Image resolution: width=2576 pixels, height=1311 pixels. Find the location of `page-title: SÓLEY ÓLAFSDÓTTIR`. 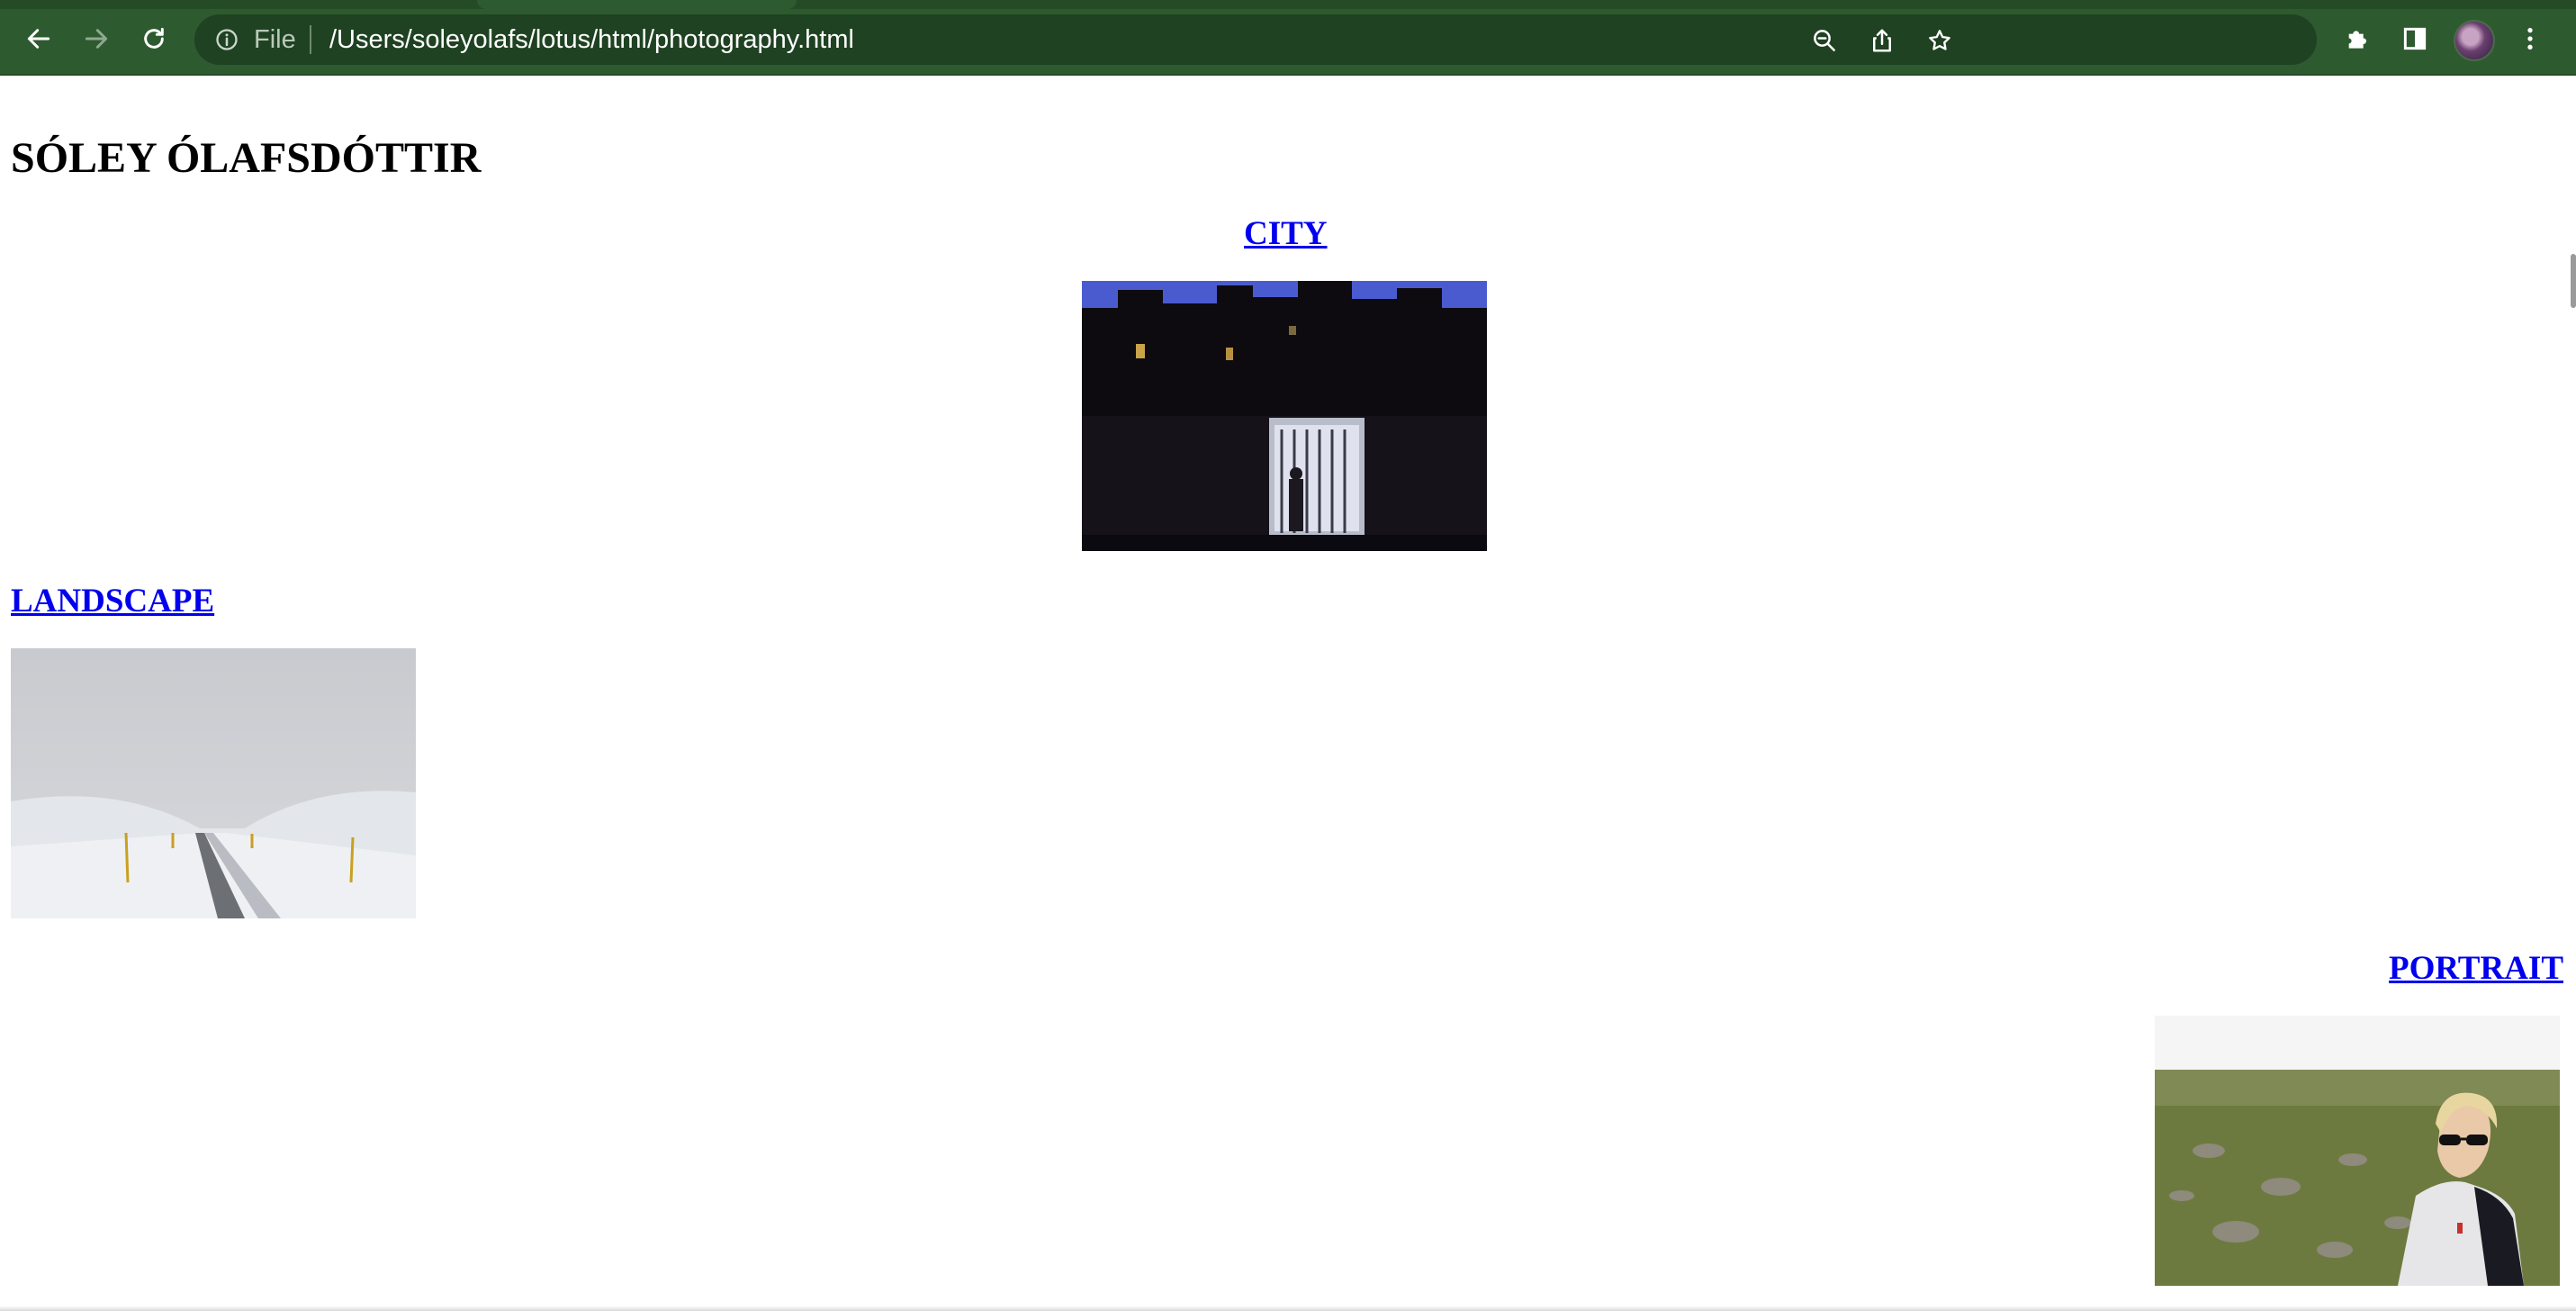

page-title: SÓLEY ÓLAFSDÓTTIR is located at coordinates (246, 158).